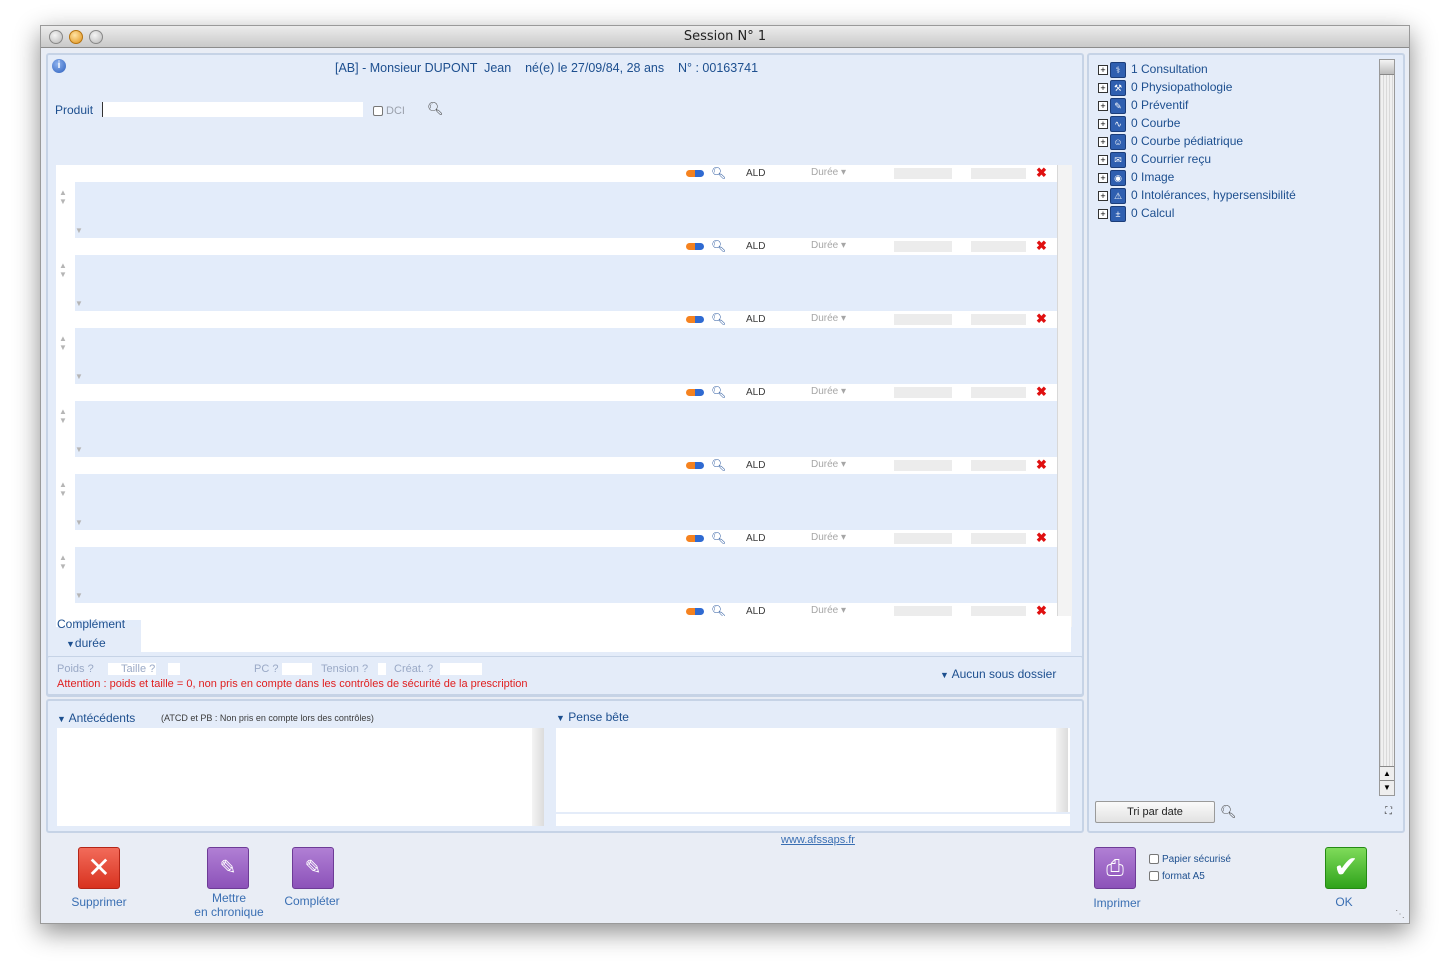 This screenshot has height=977, width=1448. What do you see at coordinates (99, 868) in the screenshot?
I see `delete-button: ✕` at bounding box center [99, 868].